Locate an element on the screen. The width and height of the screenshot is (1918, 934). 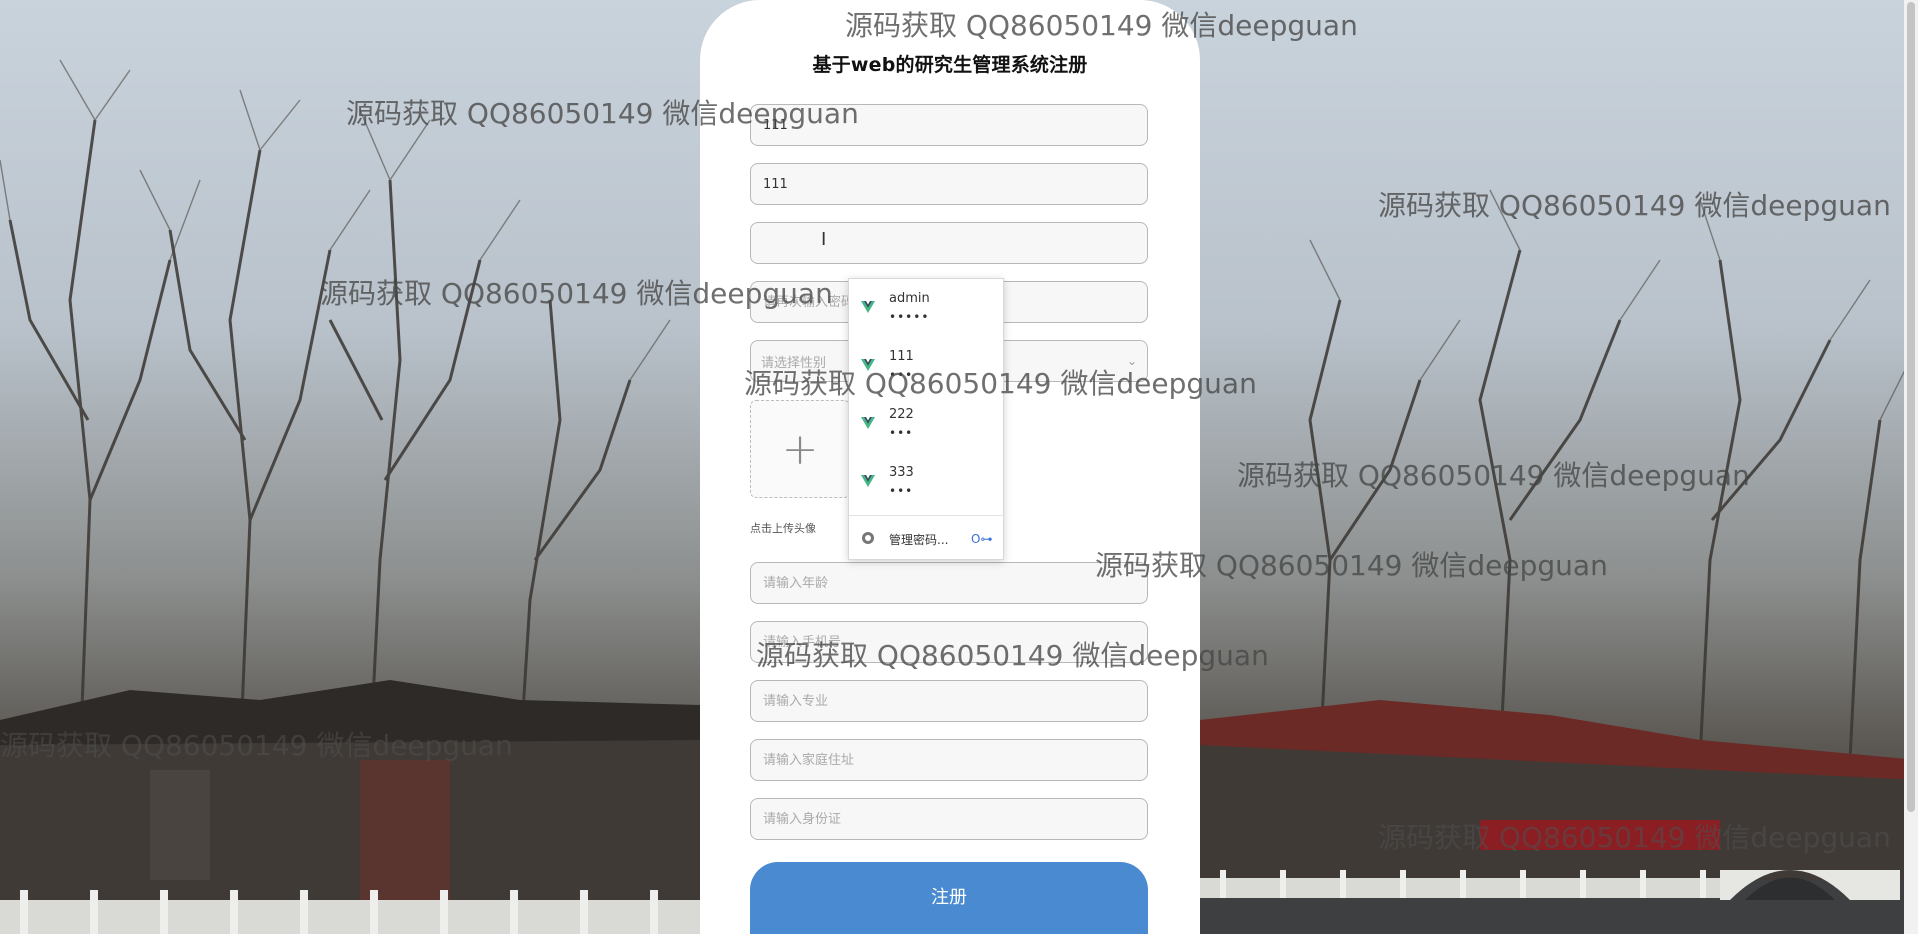
major-input is located at coordinates (949, 701).